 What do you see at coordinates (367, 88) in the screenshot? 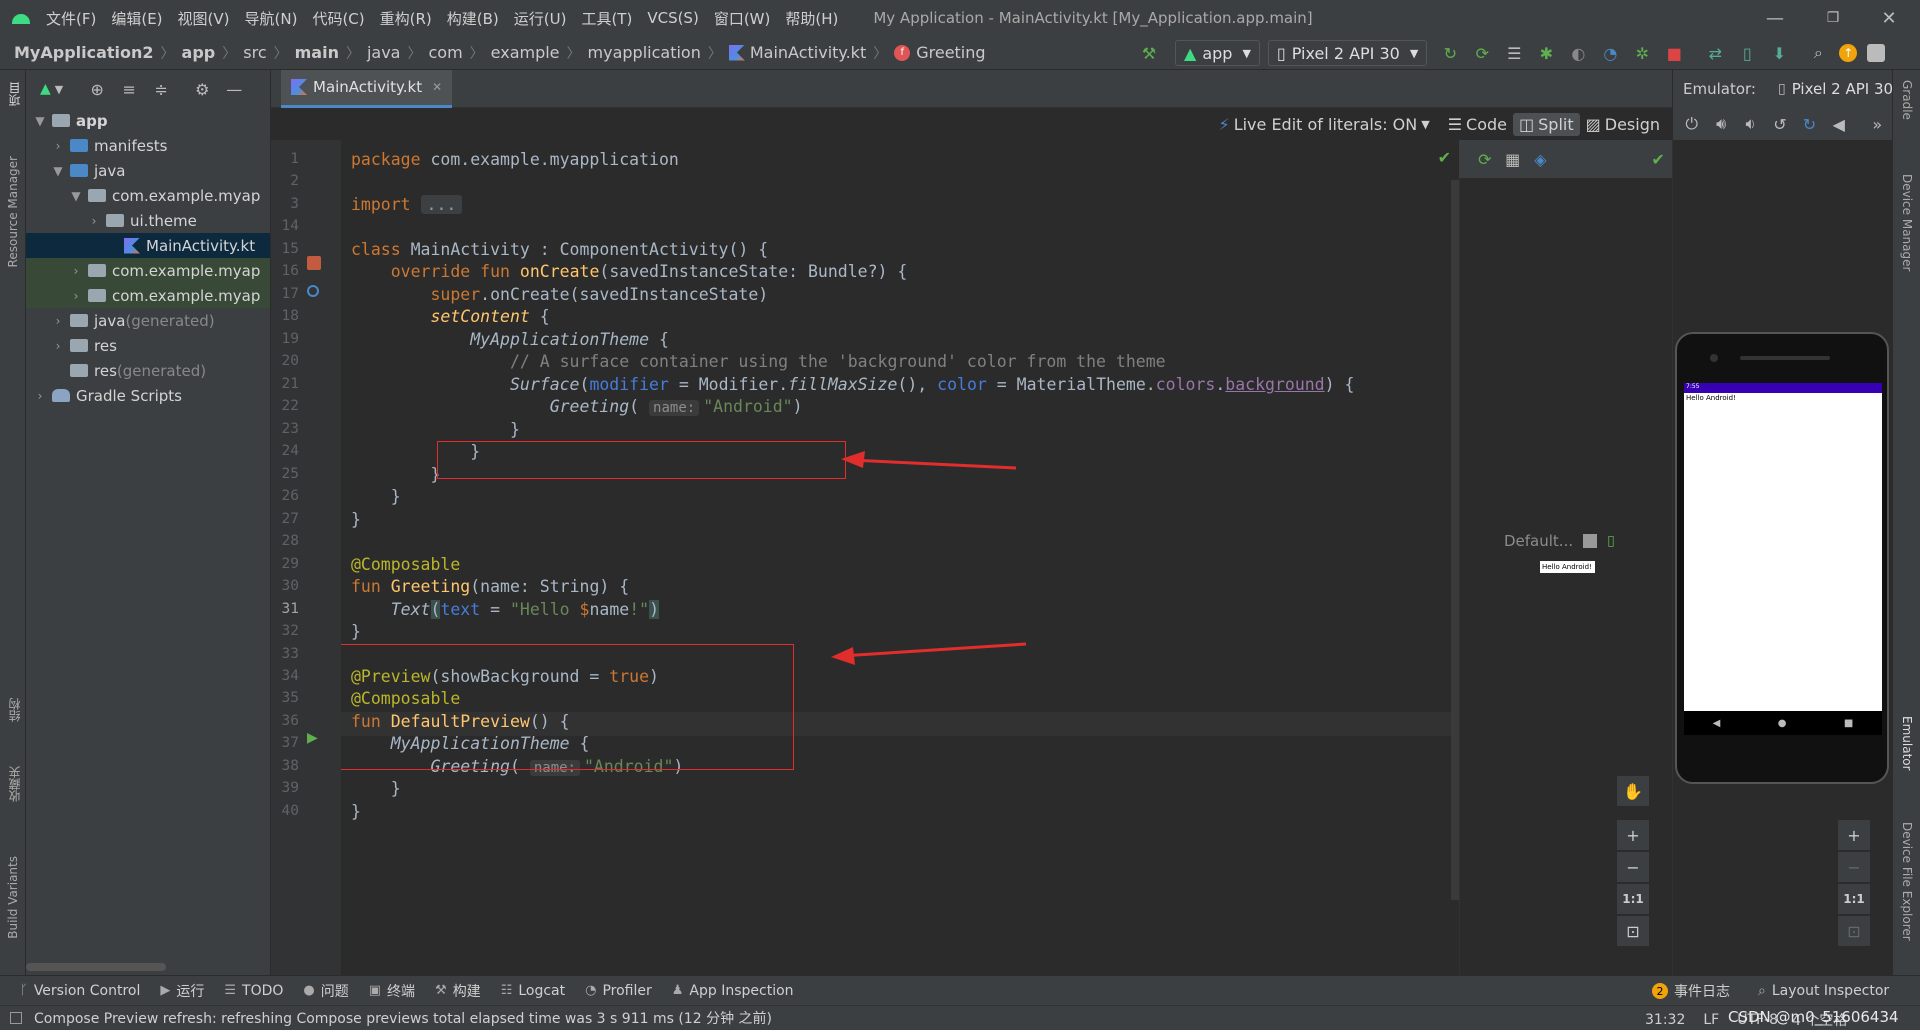
I see `tab-mainactivity: MainActivity.kt ✕` at bounding box center [367, 88].